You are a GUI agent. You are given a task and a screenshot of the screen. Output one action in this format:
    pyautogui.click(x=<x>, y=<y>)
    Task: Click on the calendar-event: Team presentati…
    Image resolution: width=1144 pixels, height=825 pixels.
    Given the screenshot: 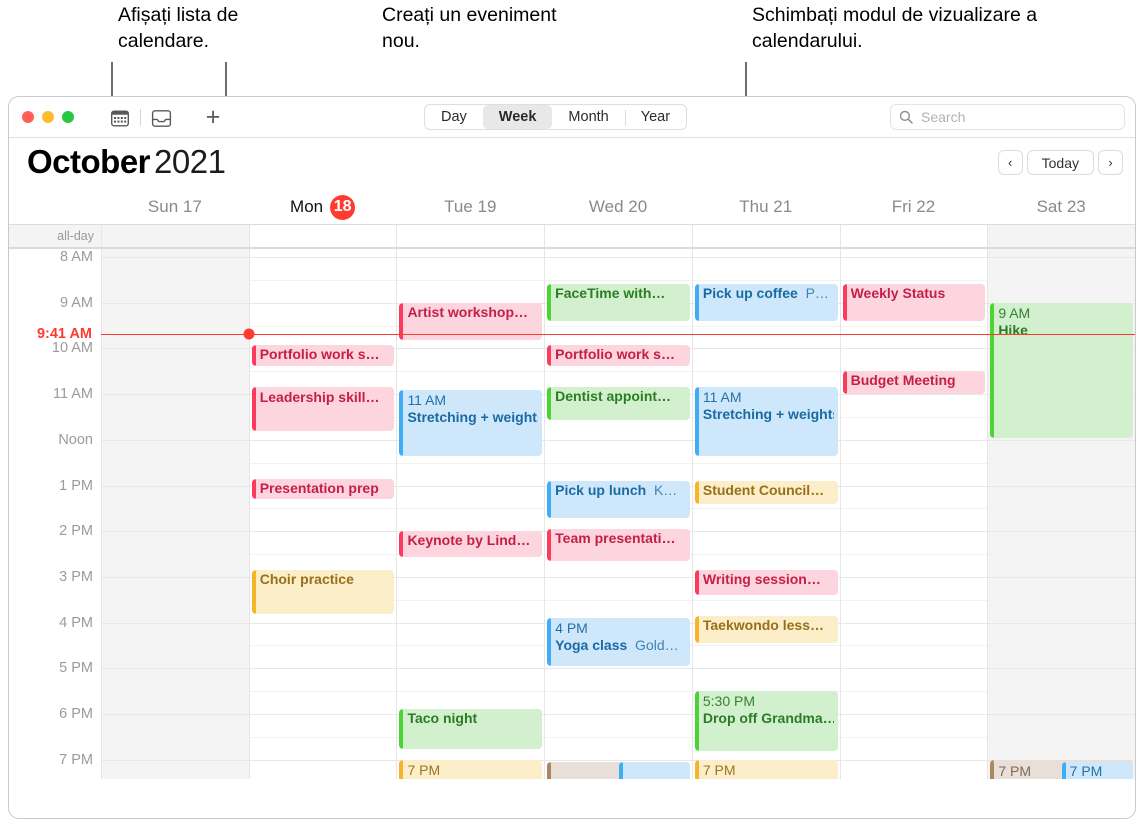 What is the action you would take?
    pyautogui.click(x=618, y=545)
    